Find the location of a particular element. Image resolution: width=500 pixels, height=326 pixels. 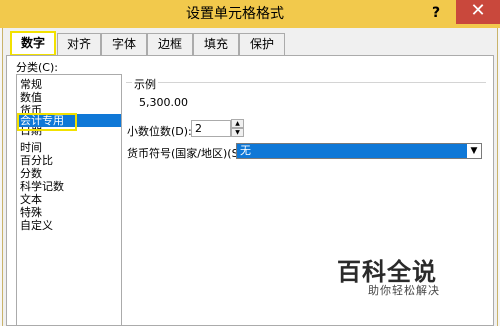

list-item: 科学记数 is located at coordinates (69, 186).